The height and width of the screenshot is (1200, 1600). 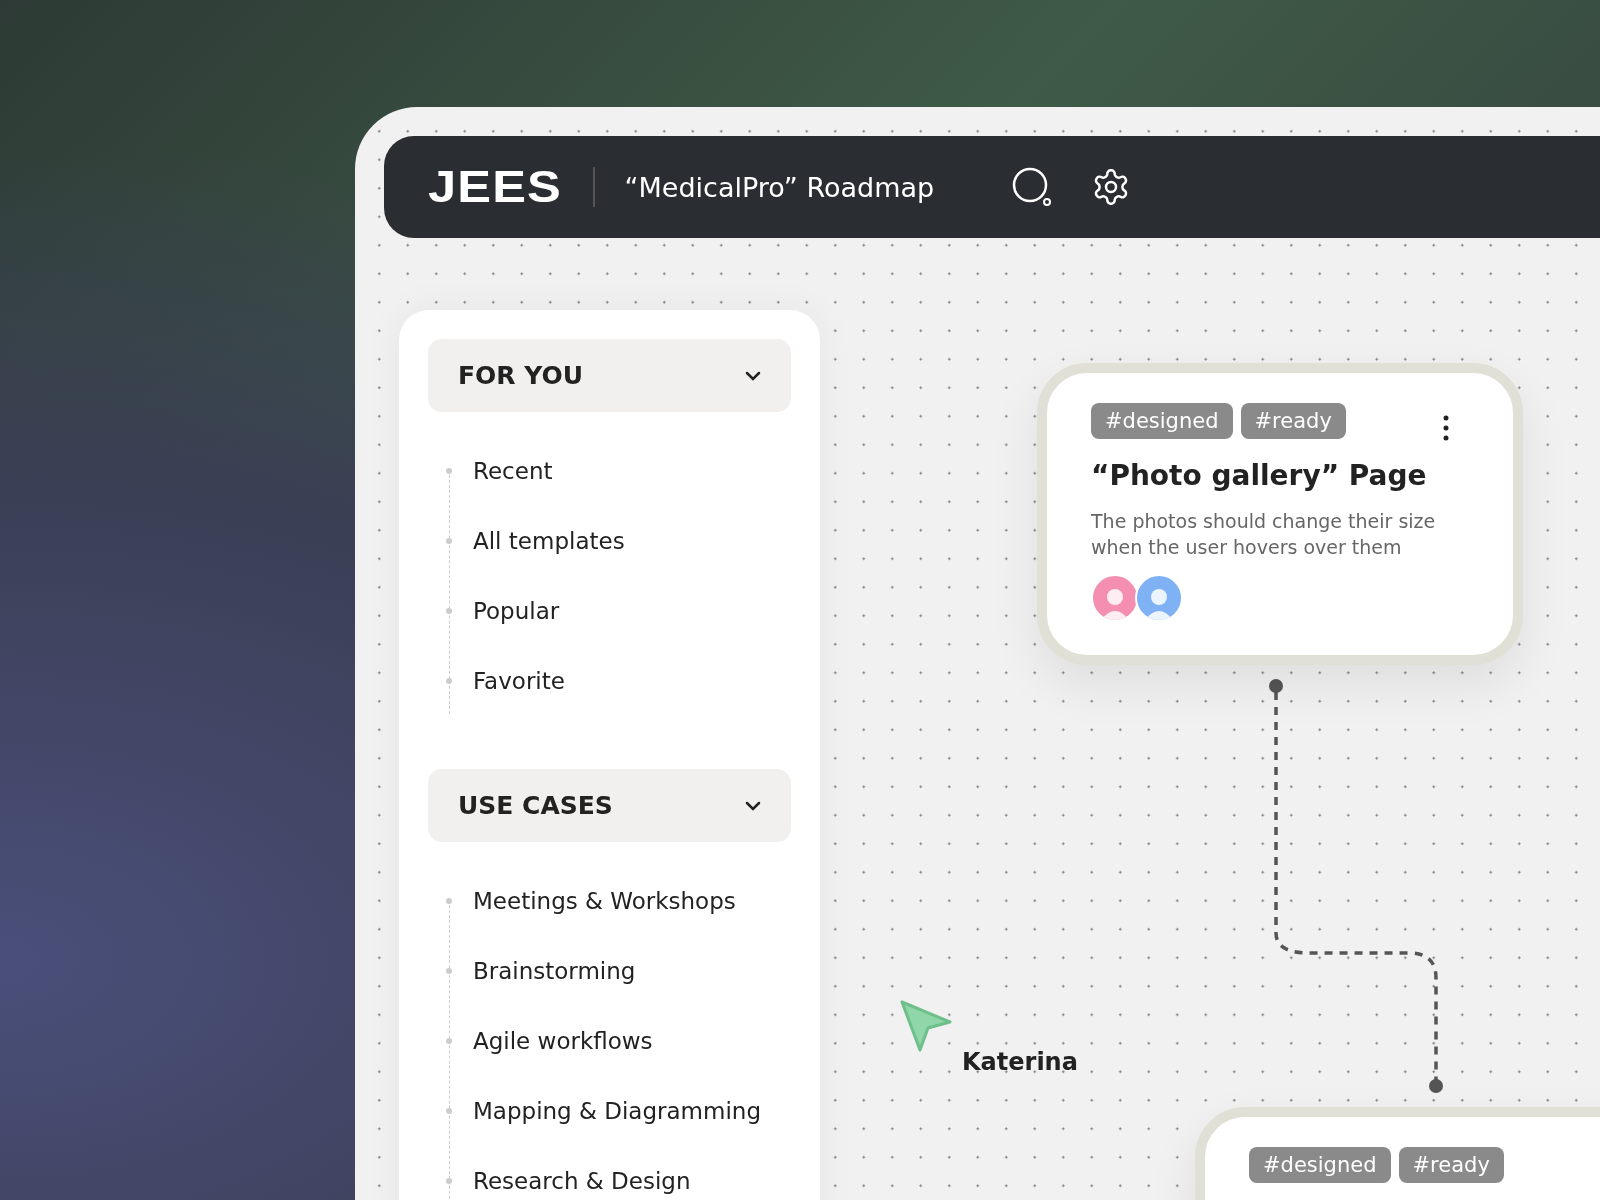 I want to click on section-header: USE CASES, so click(x=609, y=805).